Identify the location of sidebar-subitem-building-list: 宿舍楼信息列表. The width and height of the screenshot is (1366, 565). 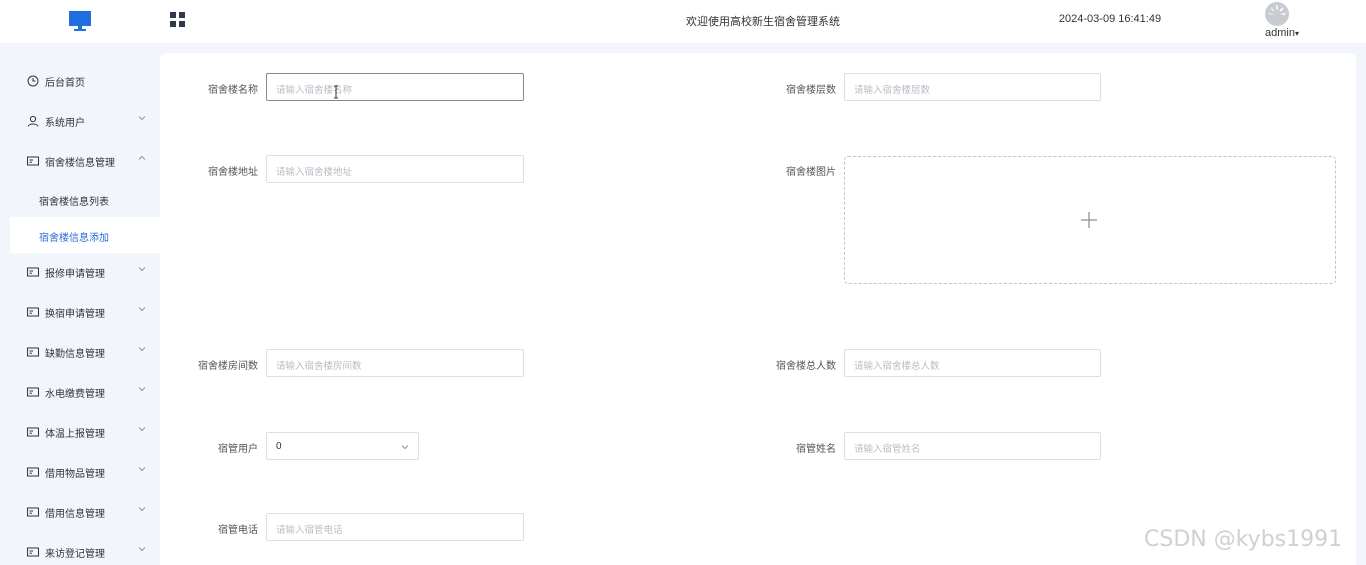
(85, 199).